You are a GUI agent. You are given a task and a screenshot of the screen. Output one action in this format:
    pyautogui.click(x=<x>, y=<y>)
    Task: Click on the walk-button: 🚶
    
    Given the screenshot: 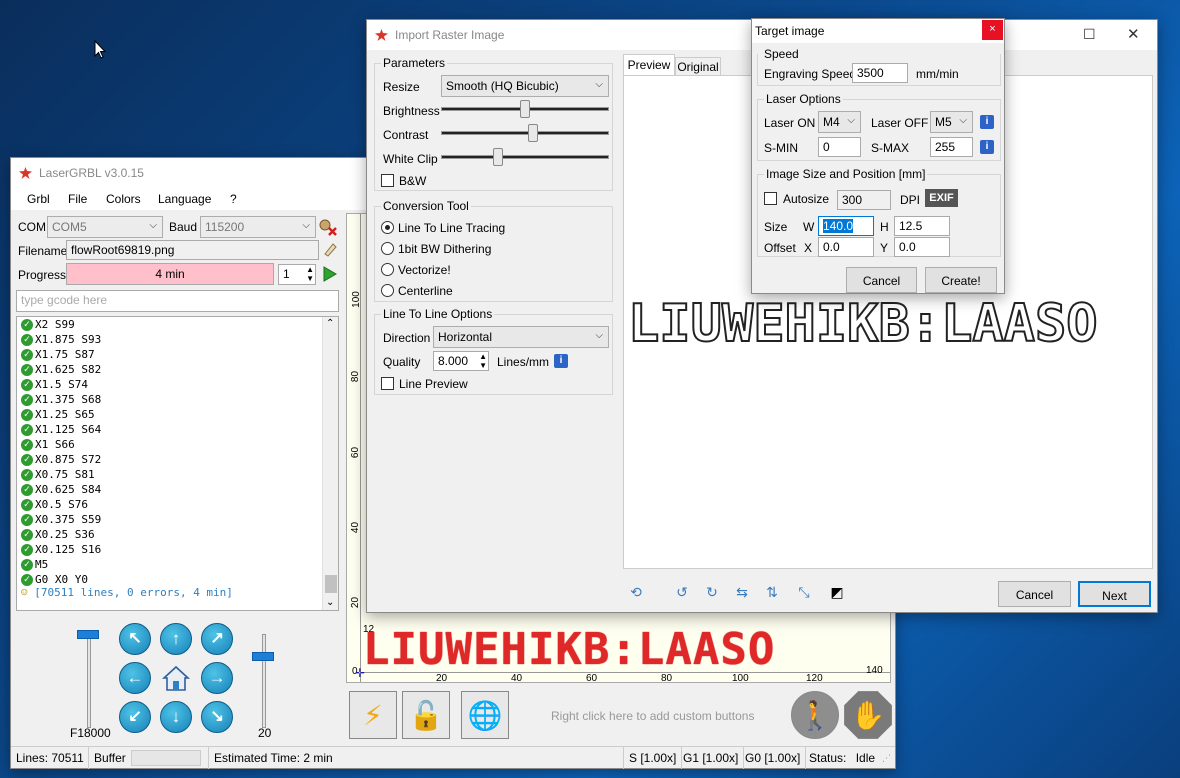 What is the action you would take?
    pyautogui.click(x=815, y=715)
    